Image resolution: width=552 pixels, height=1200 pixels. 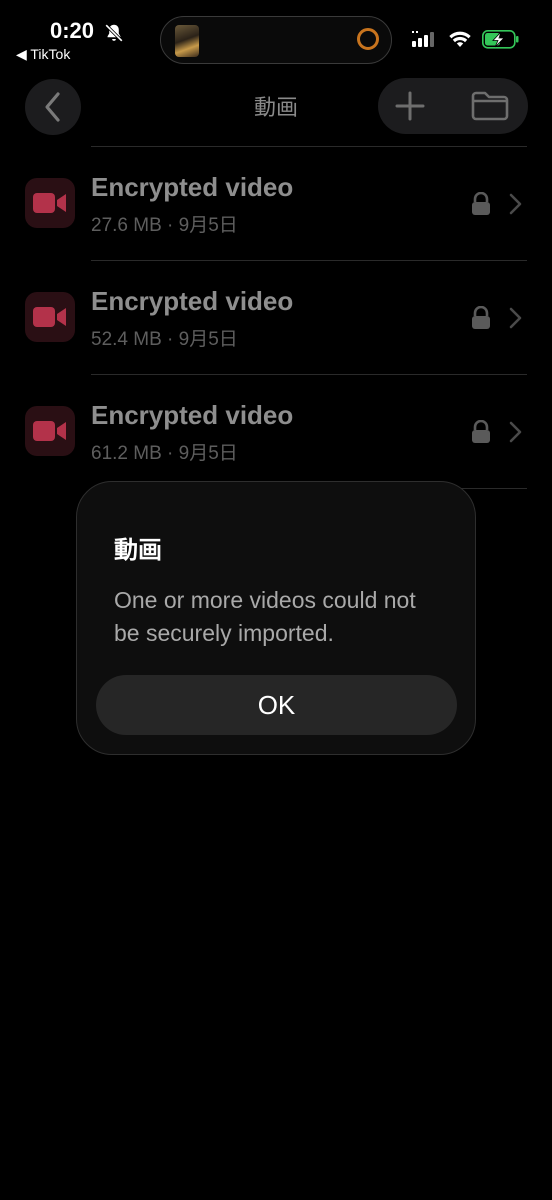 I want to click on plus-icon, so click(x=410, y=106).